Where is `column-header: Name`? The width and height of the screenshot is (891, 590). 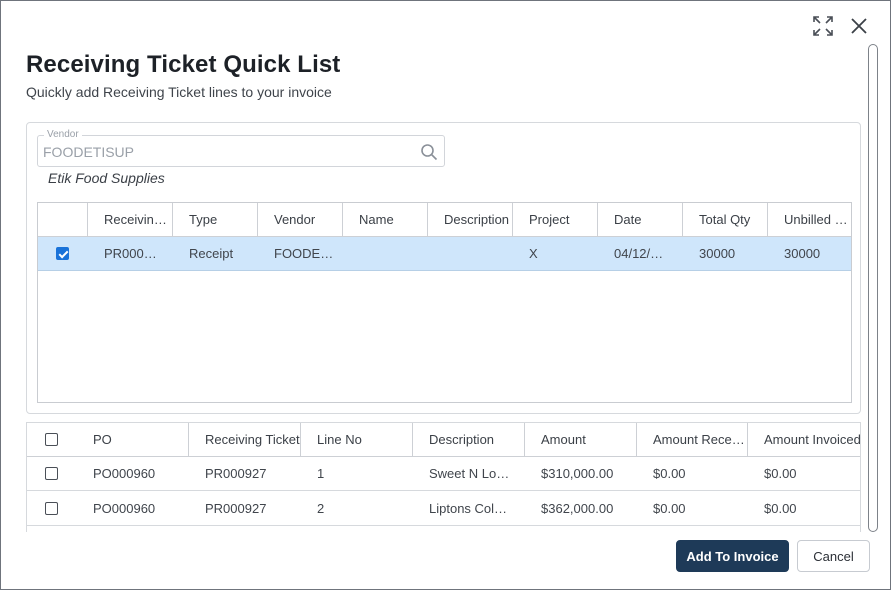 column-header: Name is located at coordinates (385, 220).